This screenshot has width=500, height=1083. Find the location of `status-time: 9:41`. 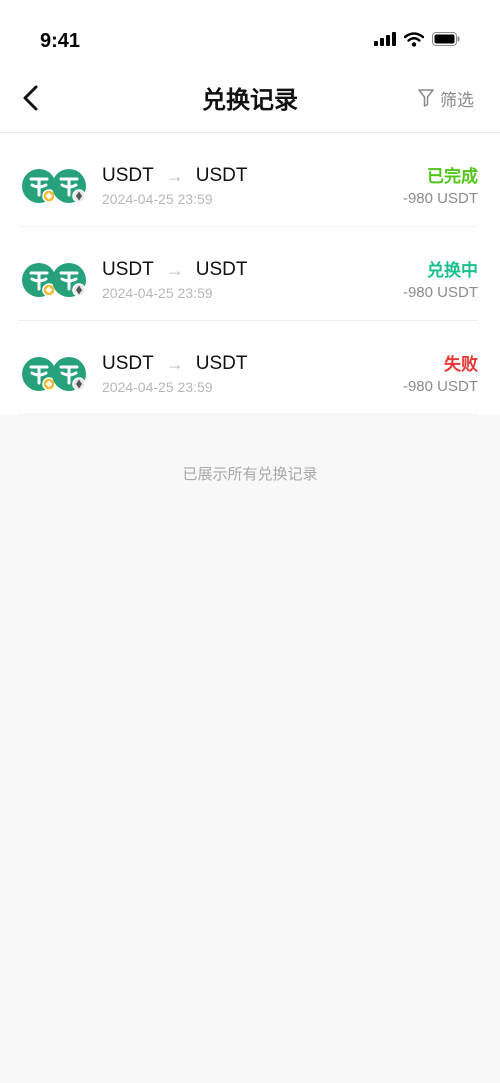

status-time: 9:41 is located at coordinates (60, 41).